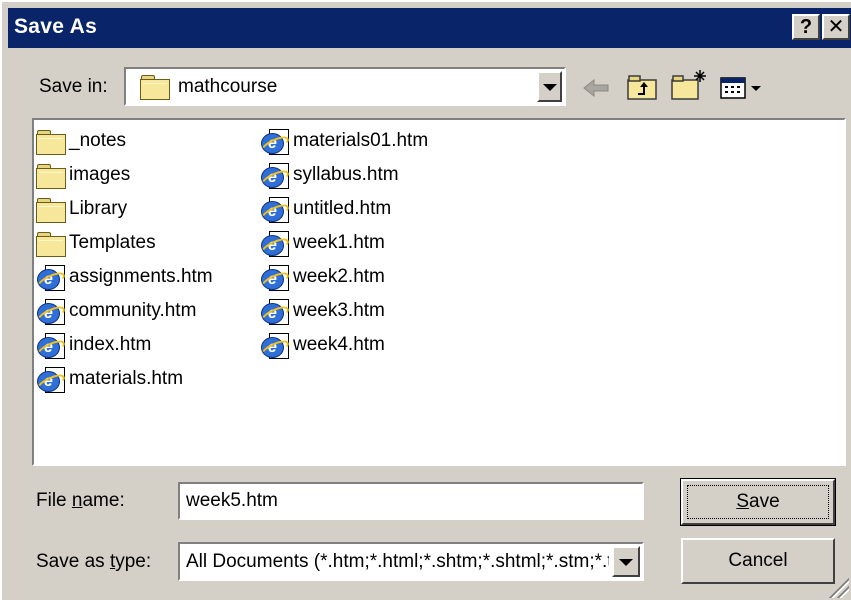 The height and width of the screenshot is (600, 851). I want to click on file-item: e materials.htm, so click(109, 379).